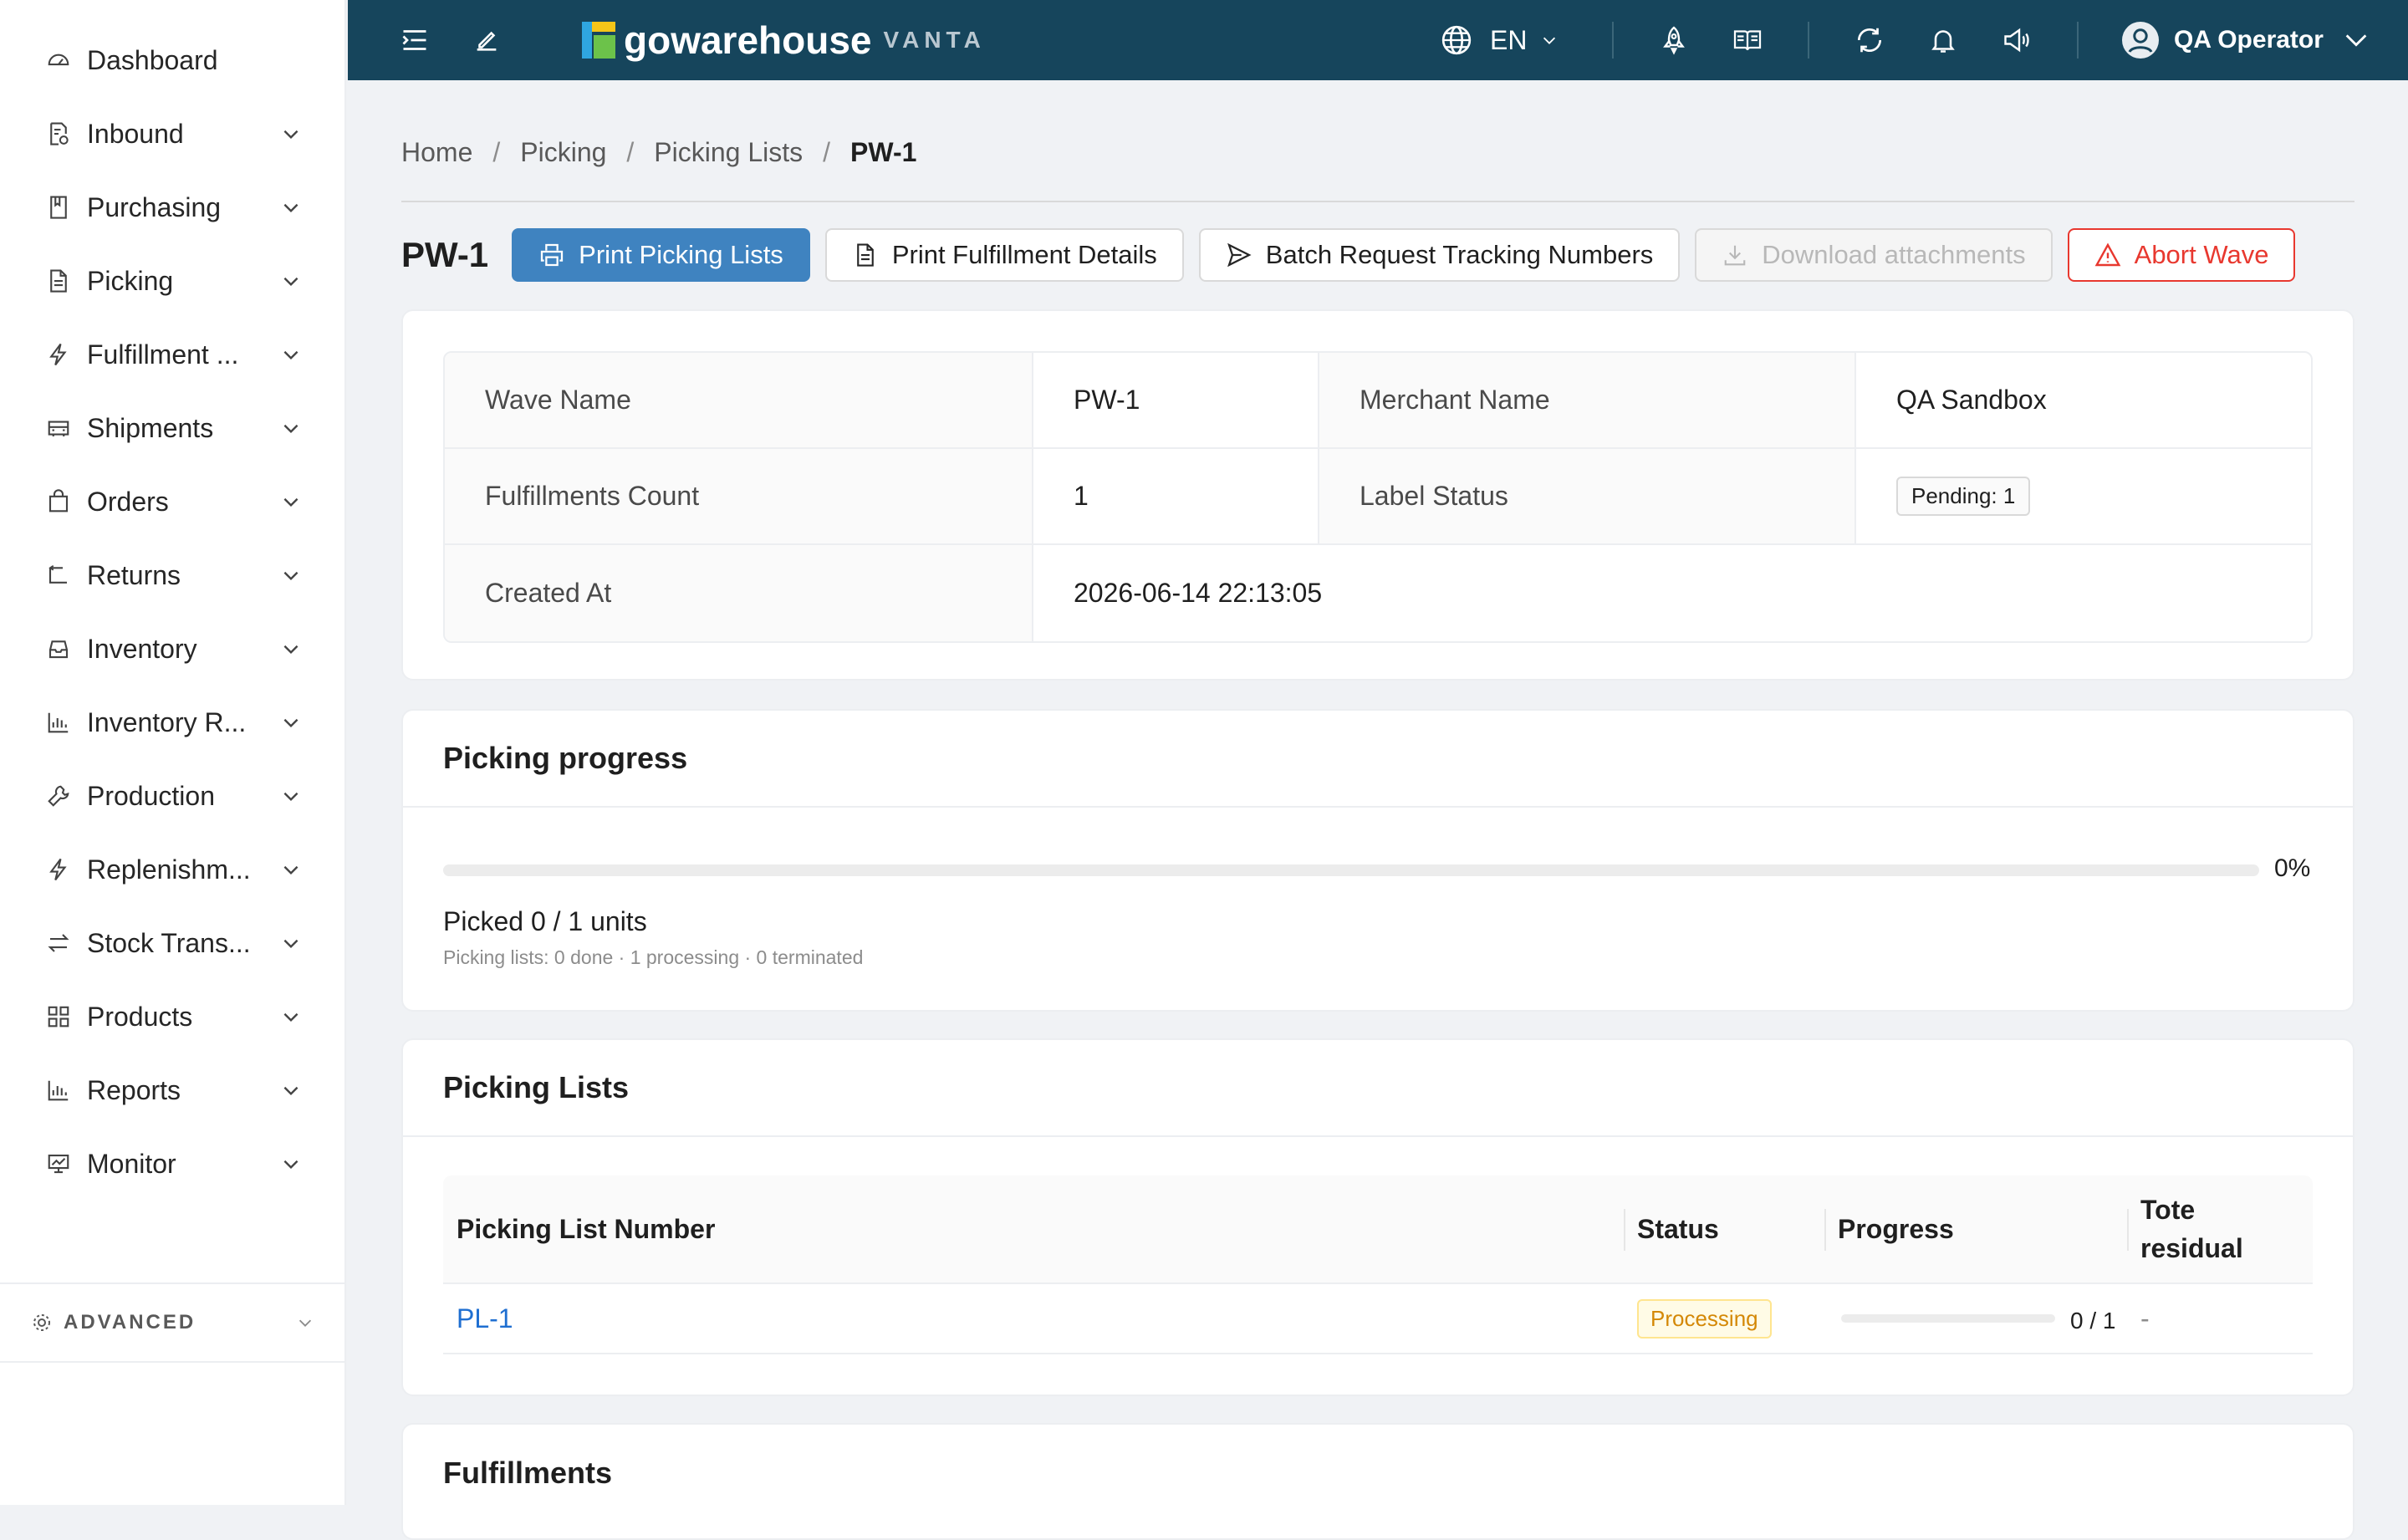 The width and height of the screenshot is (2408, 1540). Describe the element at coordinates (2108, 255) in the screenshot. I see `warning-icon` at that location.